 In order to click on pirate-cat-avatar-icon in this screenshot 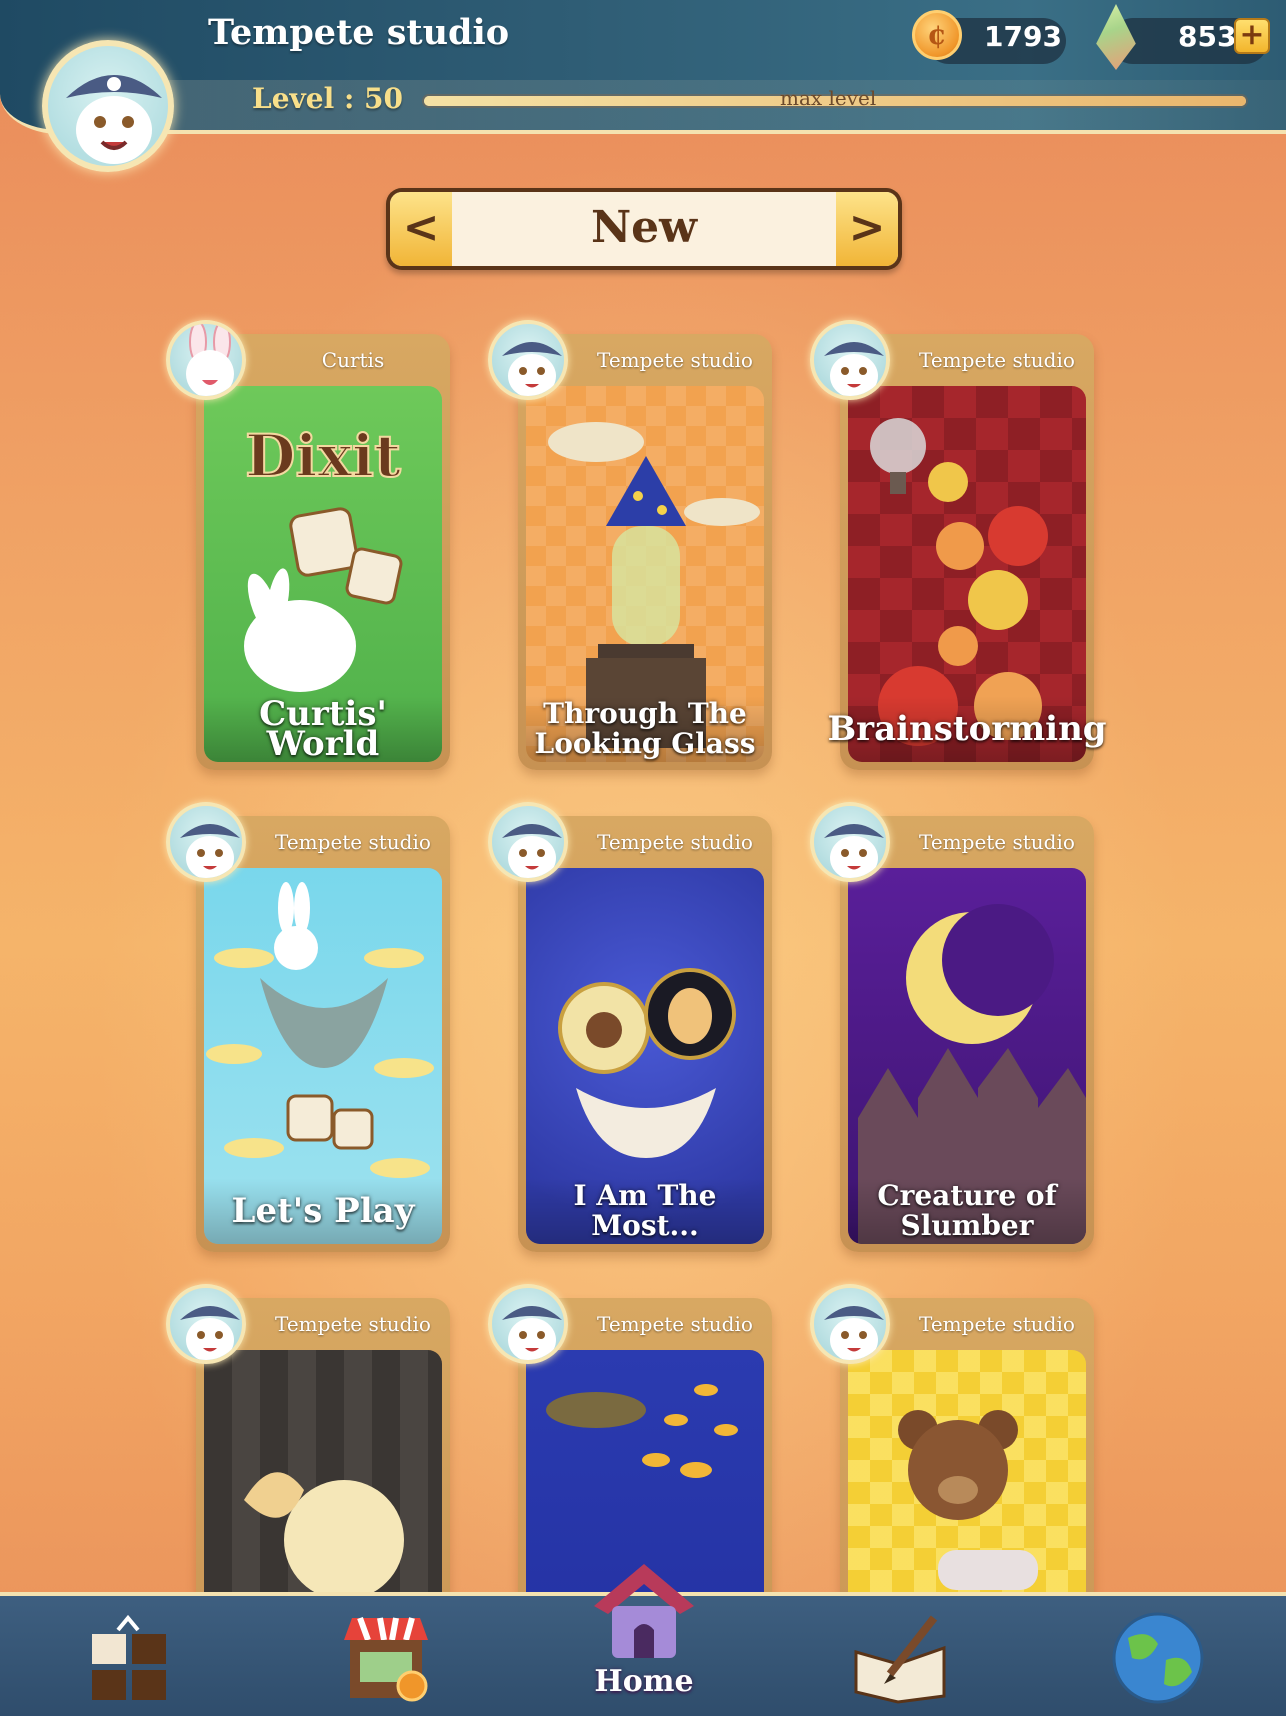, I will do `click(114, 119)`.